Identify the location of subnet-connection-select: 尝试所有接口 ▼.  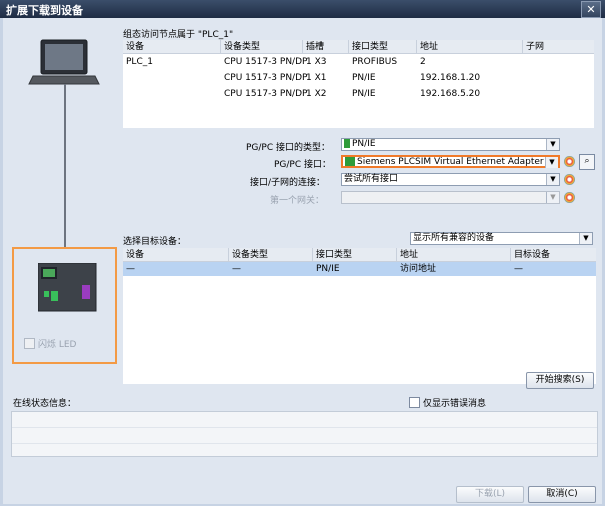
(450, 179).